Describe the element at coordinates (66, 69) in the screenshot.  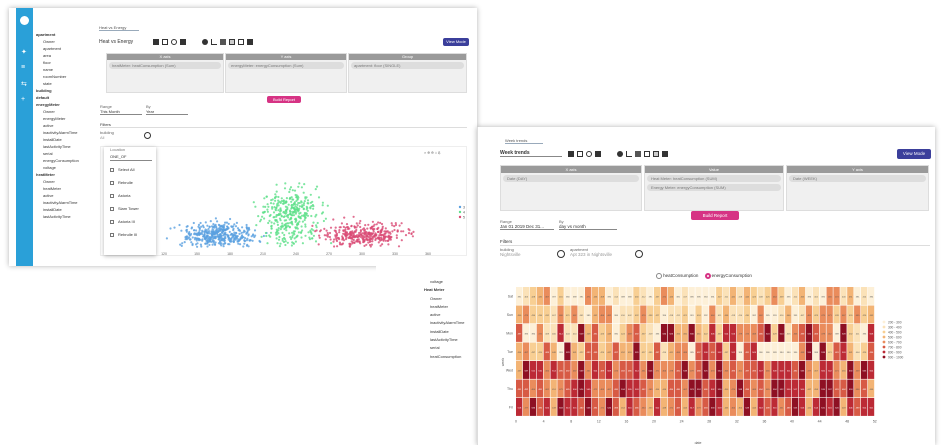
I see `tree-item: name` at that location.